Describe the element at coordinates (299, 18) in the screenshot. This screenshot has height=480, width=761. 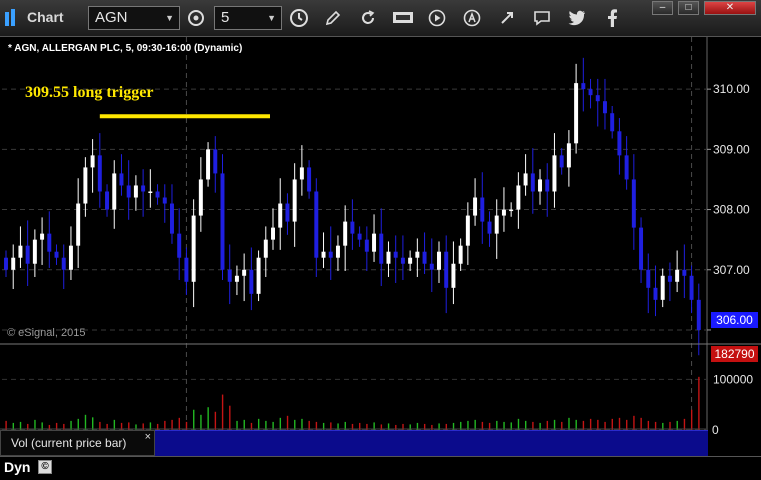
I see `clock-button` at that location.